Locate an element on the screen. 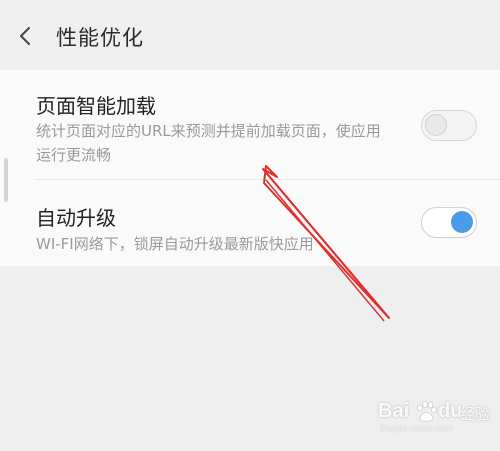 This screenshot has width=500, height=451. watermark-brand: Bai is located at coordinates (394, 411).